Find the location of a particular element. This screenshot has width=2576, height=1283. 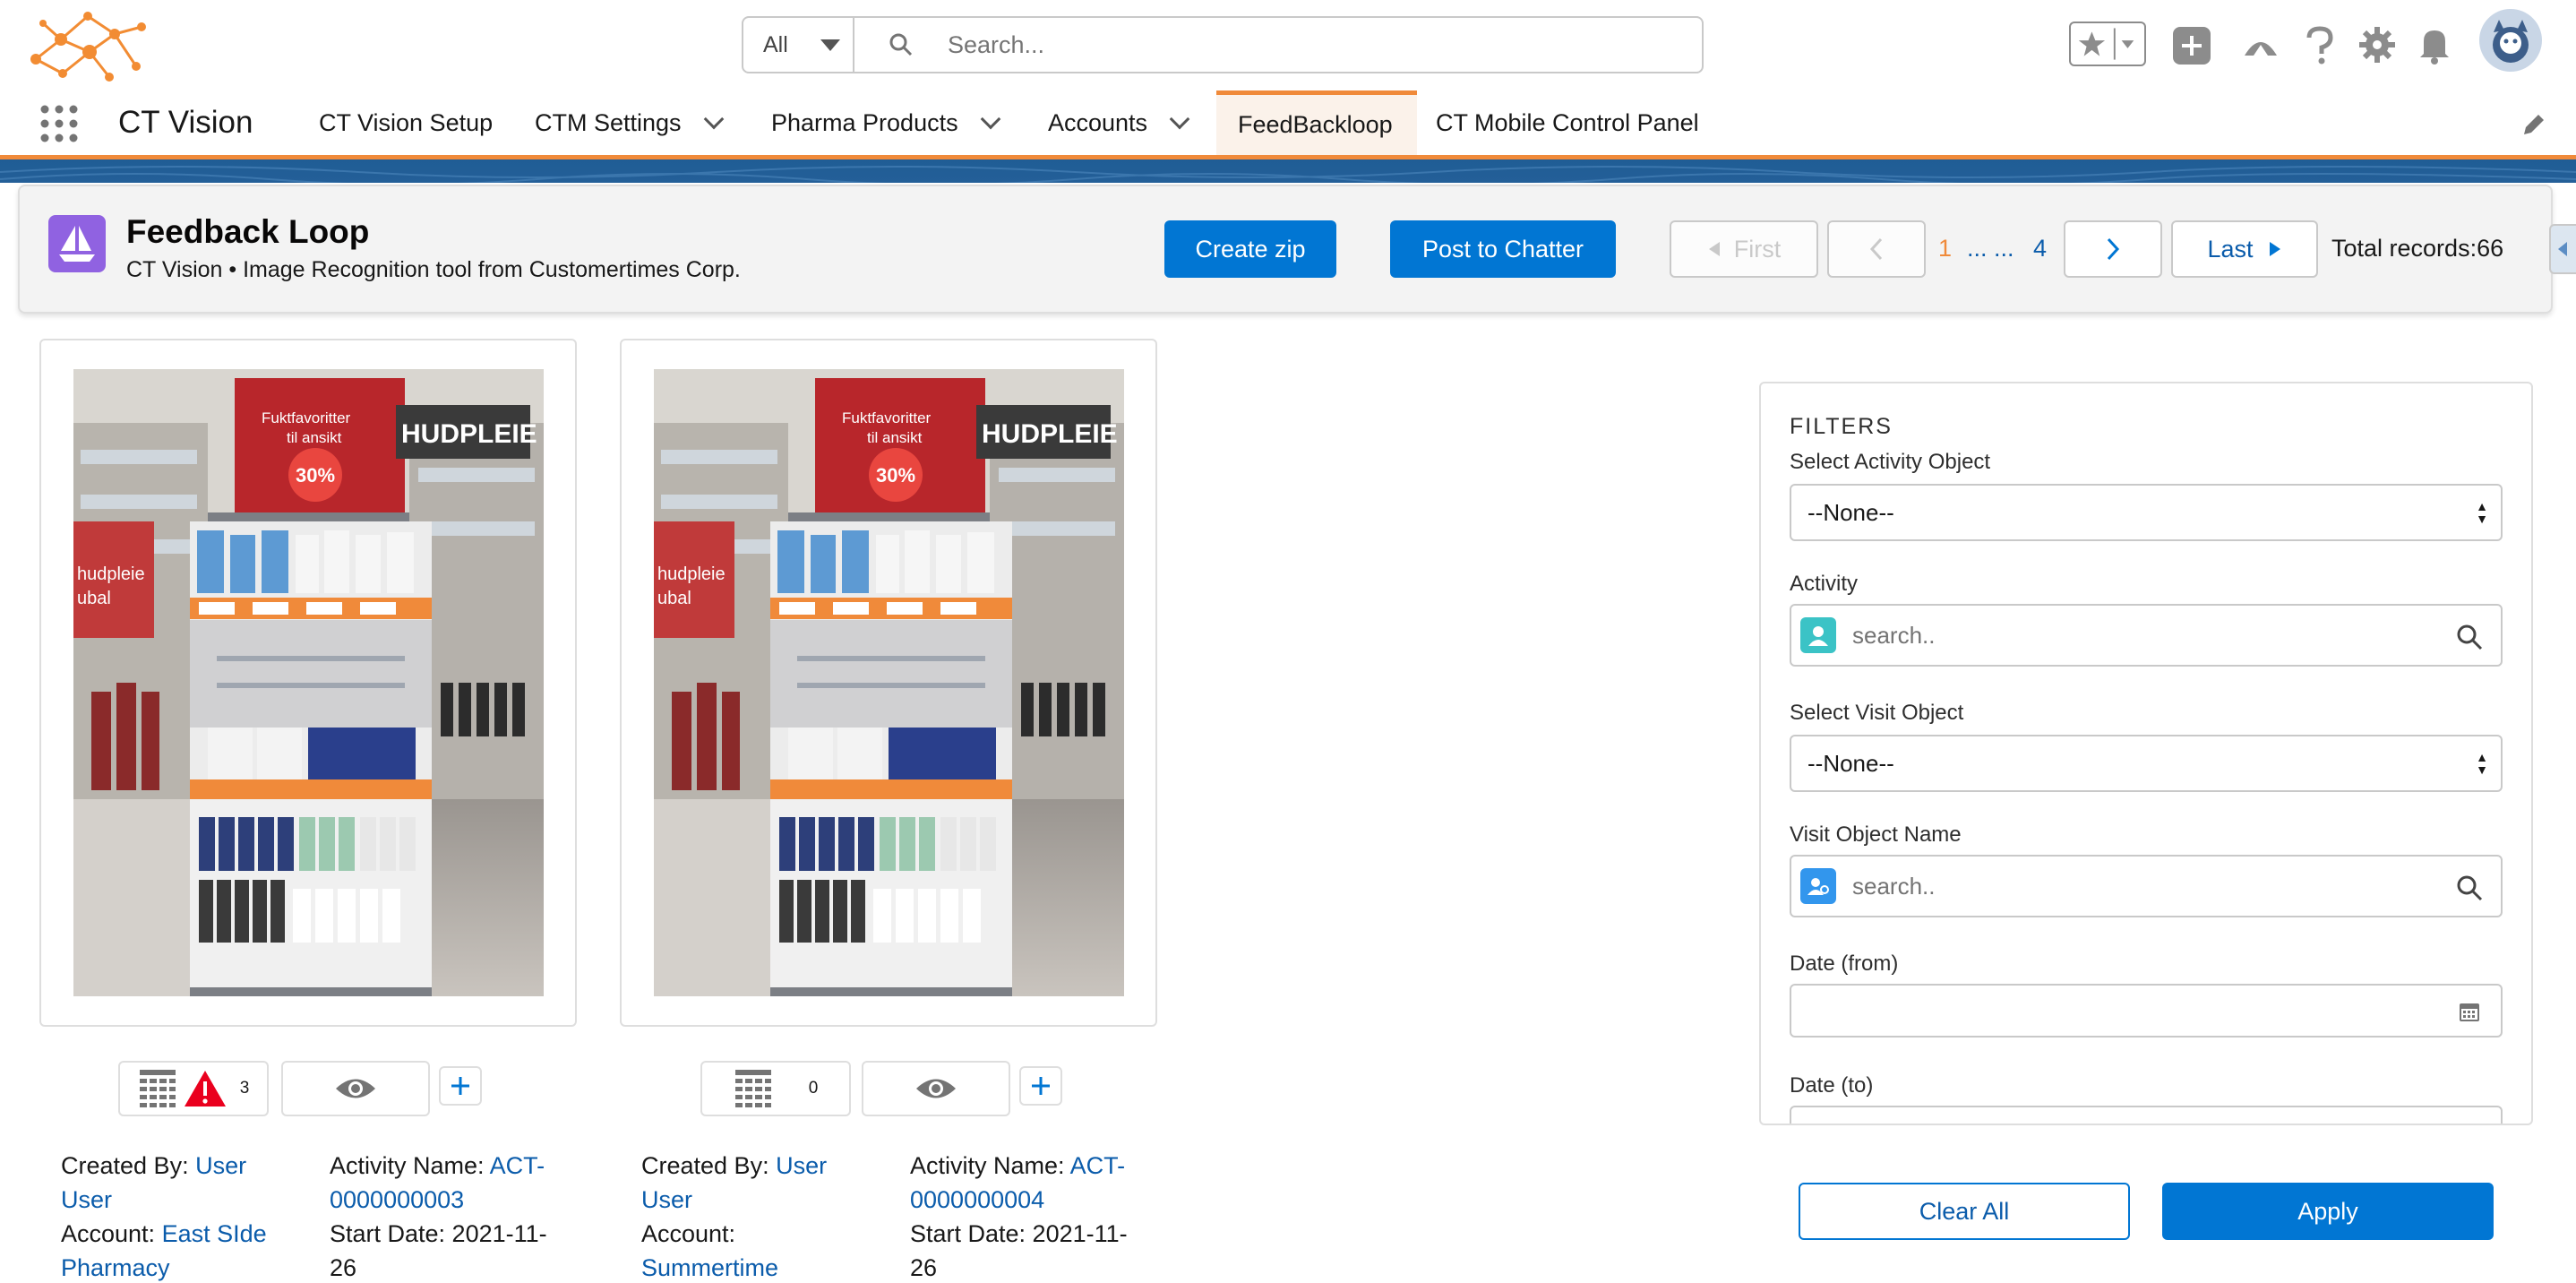

visit-object-name-search-field: search.. is located at coordinates (2146, 886).